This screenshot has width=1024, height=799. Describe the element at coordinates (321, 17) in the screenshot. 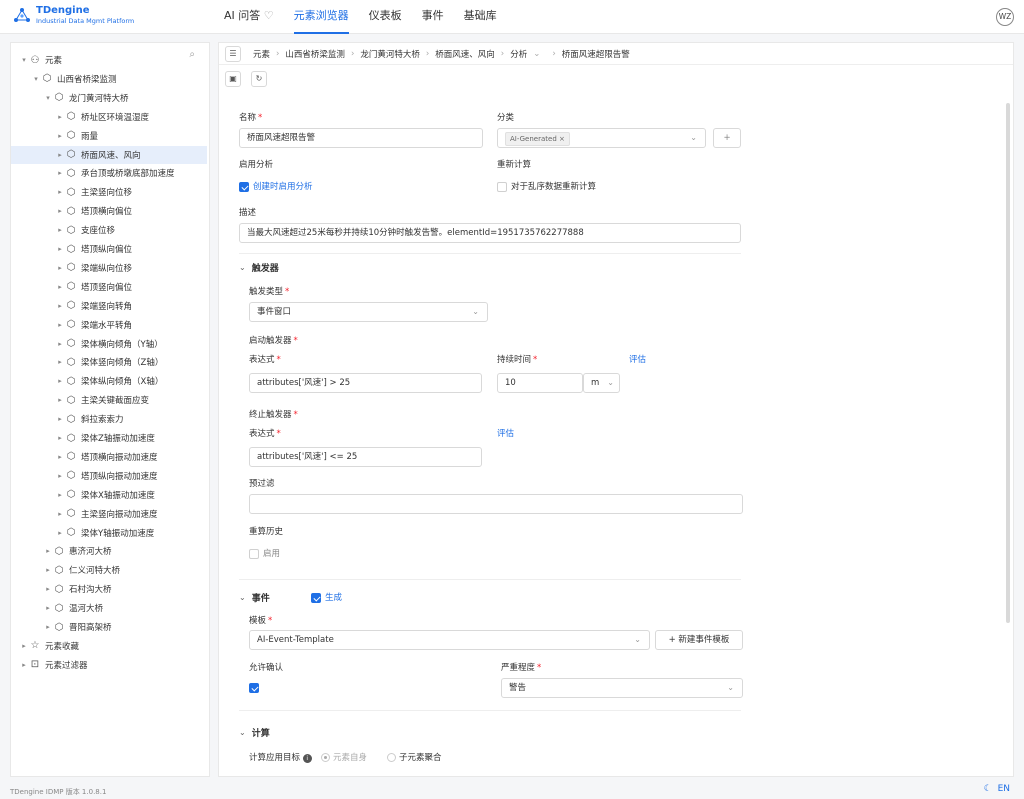

I see `nav-element-browser: 元素浏览器` at that location.